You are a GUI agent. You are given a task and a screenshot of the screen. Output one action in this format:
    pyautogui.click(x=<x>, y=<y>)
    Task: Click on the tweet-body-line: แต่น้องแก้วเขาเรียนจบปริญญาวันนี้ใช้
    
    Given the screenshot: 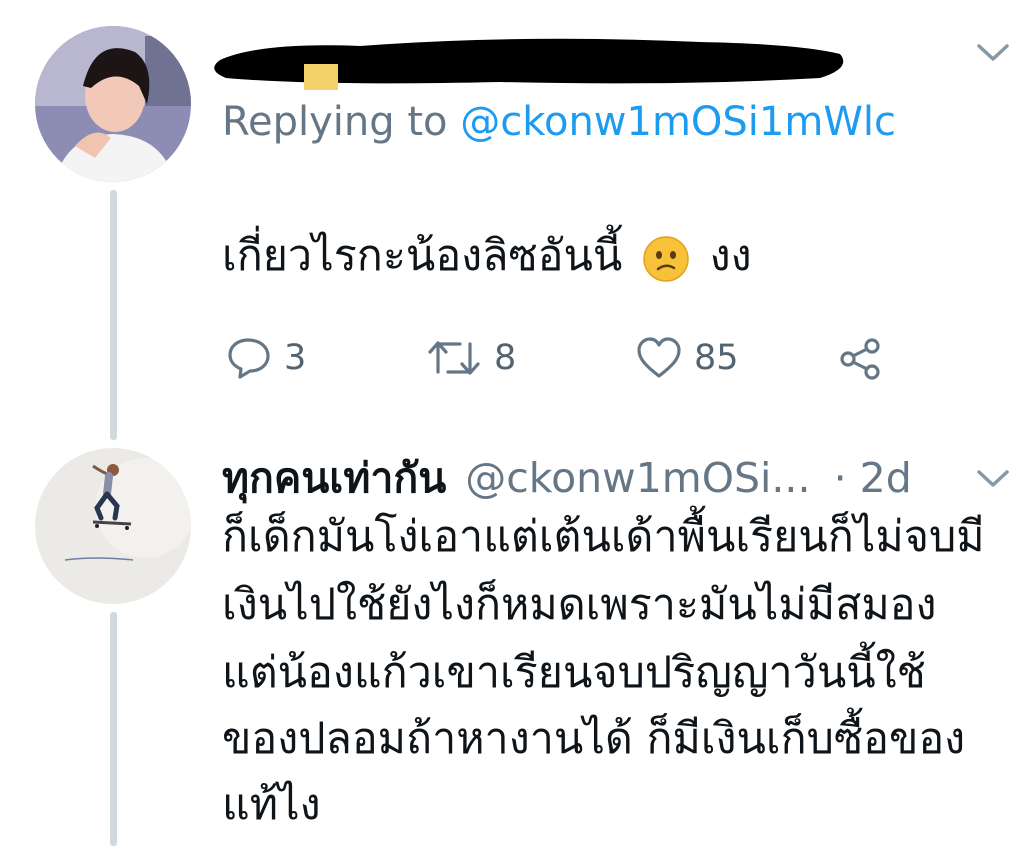 What is the action you would take?
    pyautogui.click(x=574, y=673)
    